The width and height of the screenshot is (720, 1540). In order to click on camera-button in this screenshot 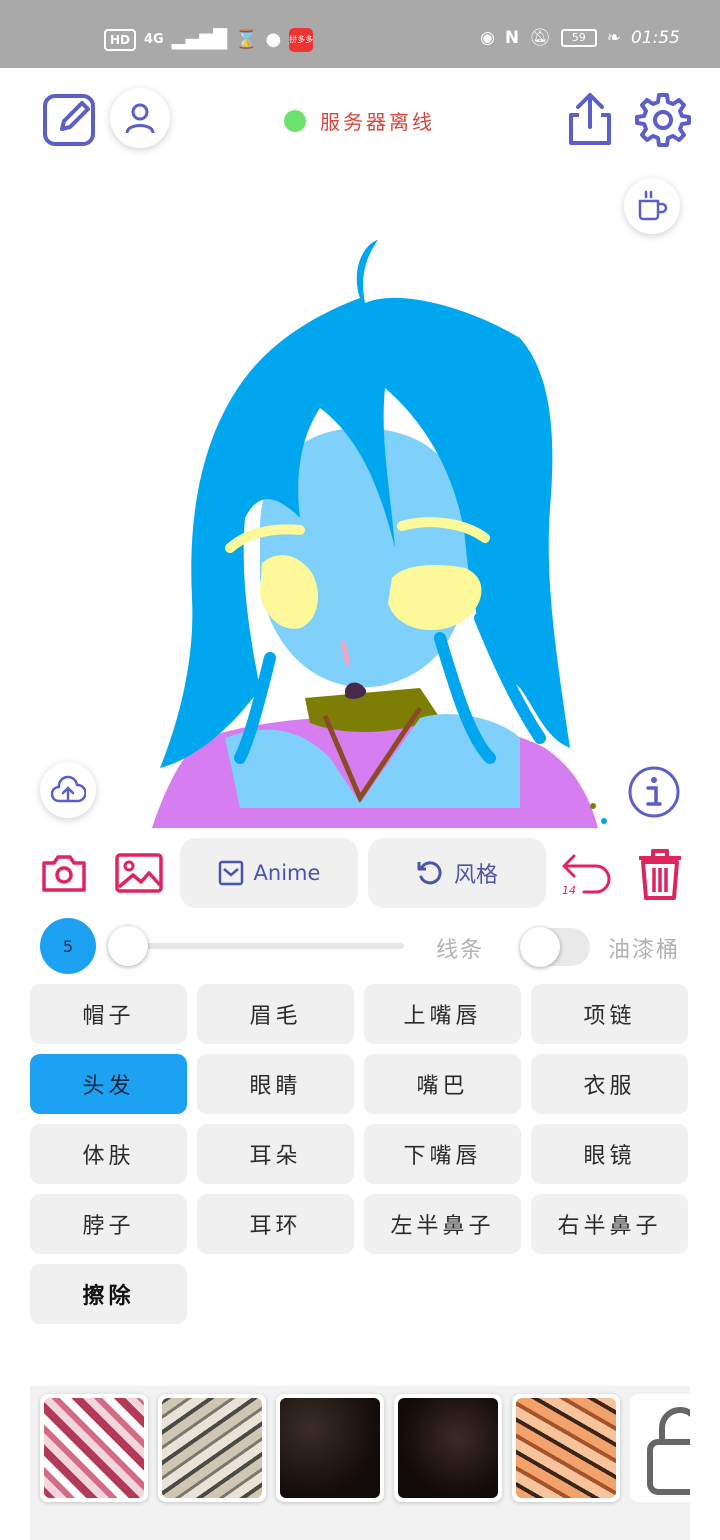, I will do `click(64, 873)`.